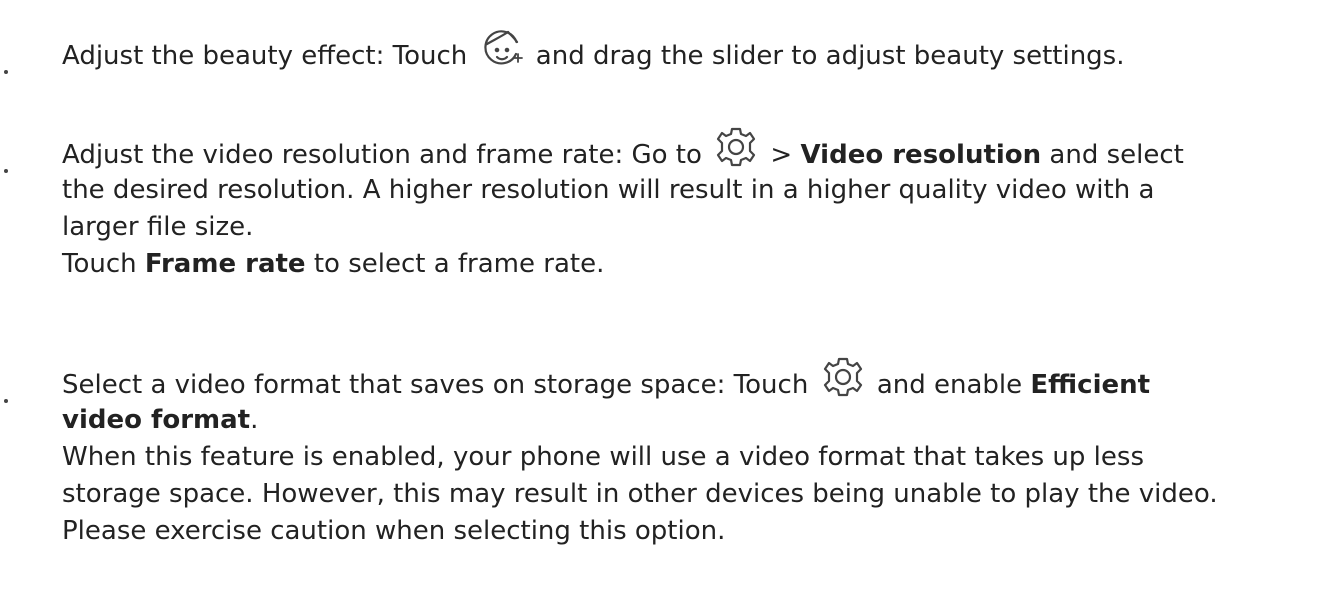  Describe the element at coordinates (158, 227) in the screenshot. I see `item-text: larger file size.` at that location.